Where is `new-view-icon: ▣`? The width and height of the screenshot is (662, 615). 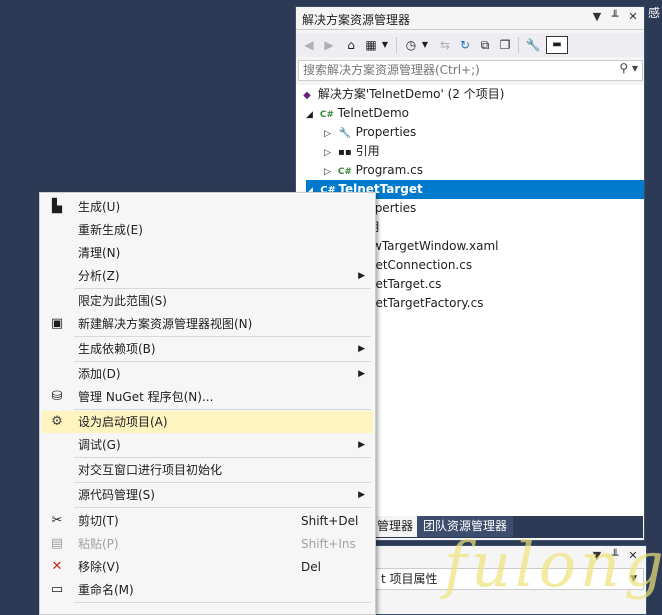 new-view-icon: ▣ is located at coordinates (57, 323).